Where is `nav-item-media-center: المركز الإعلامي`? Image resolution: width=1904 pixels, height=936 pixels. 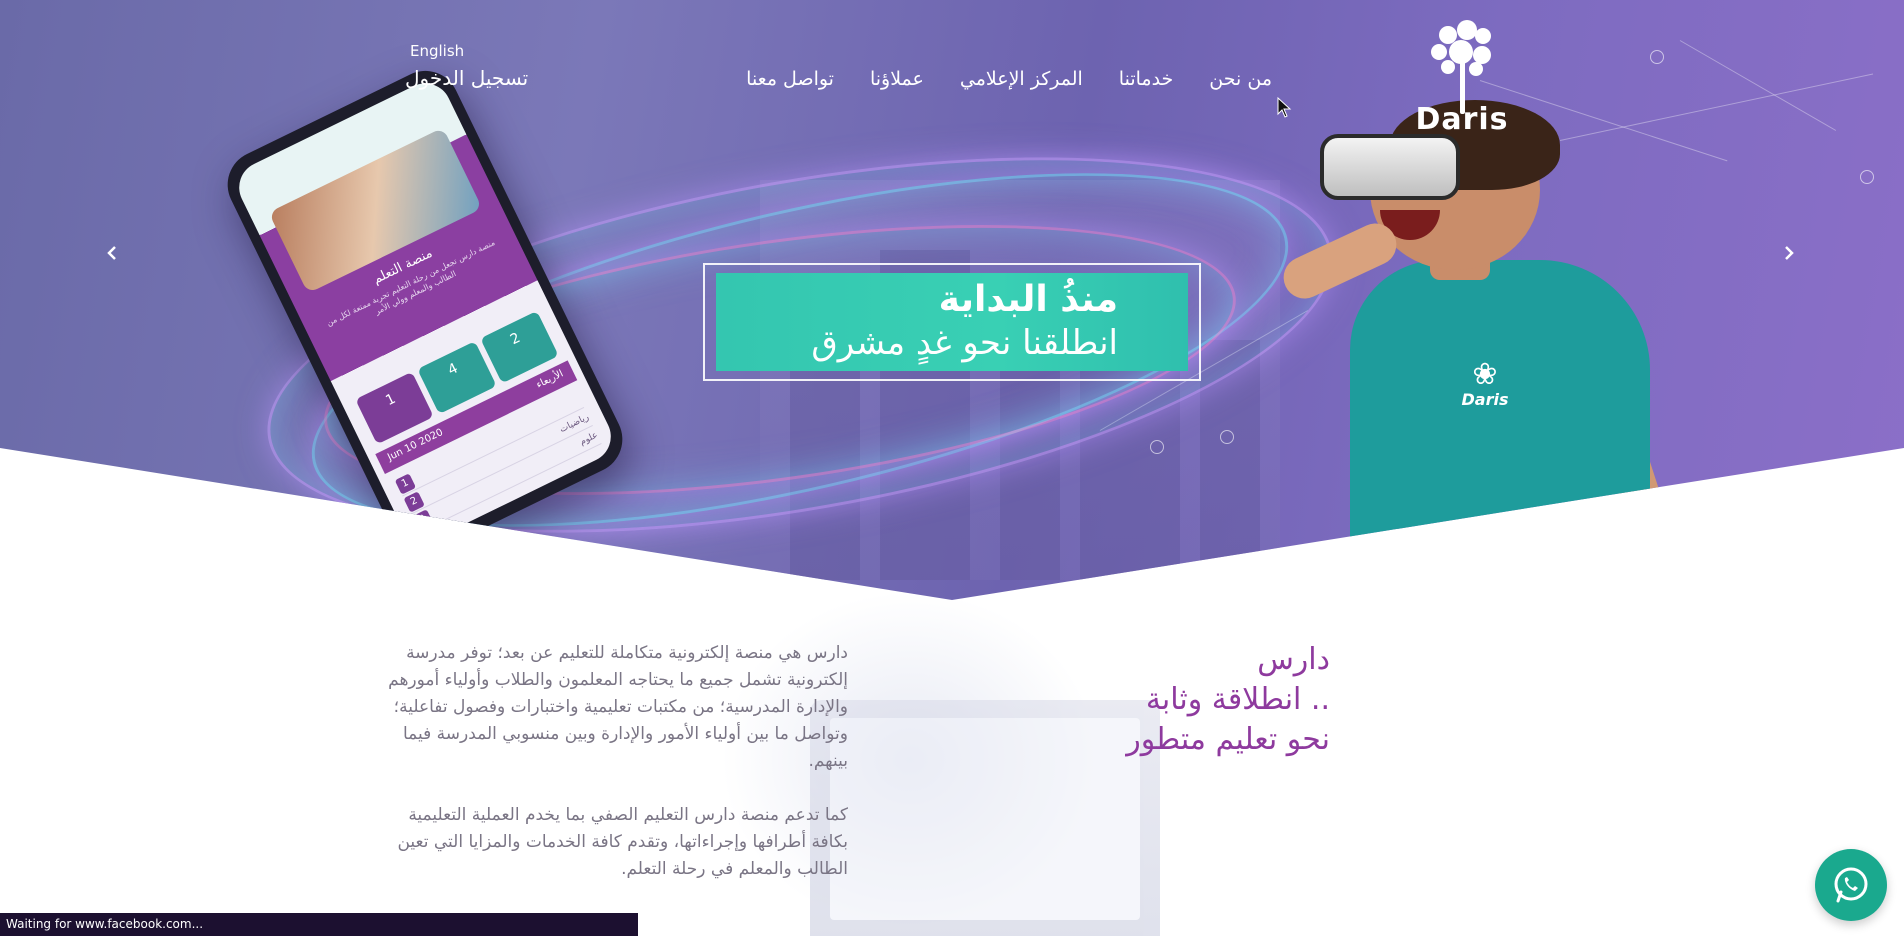
nav-item-media-center: المركز الإعلامي is located at coordinates (1021, 79).